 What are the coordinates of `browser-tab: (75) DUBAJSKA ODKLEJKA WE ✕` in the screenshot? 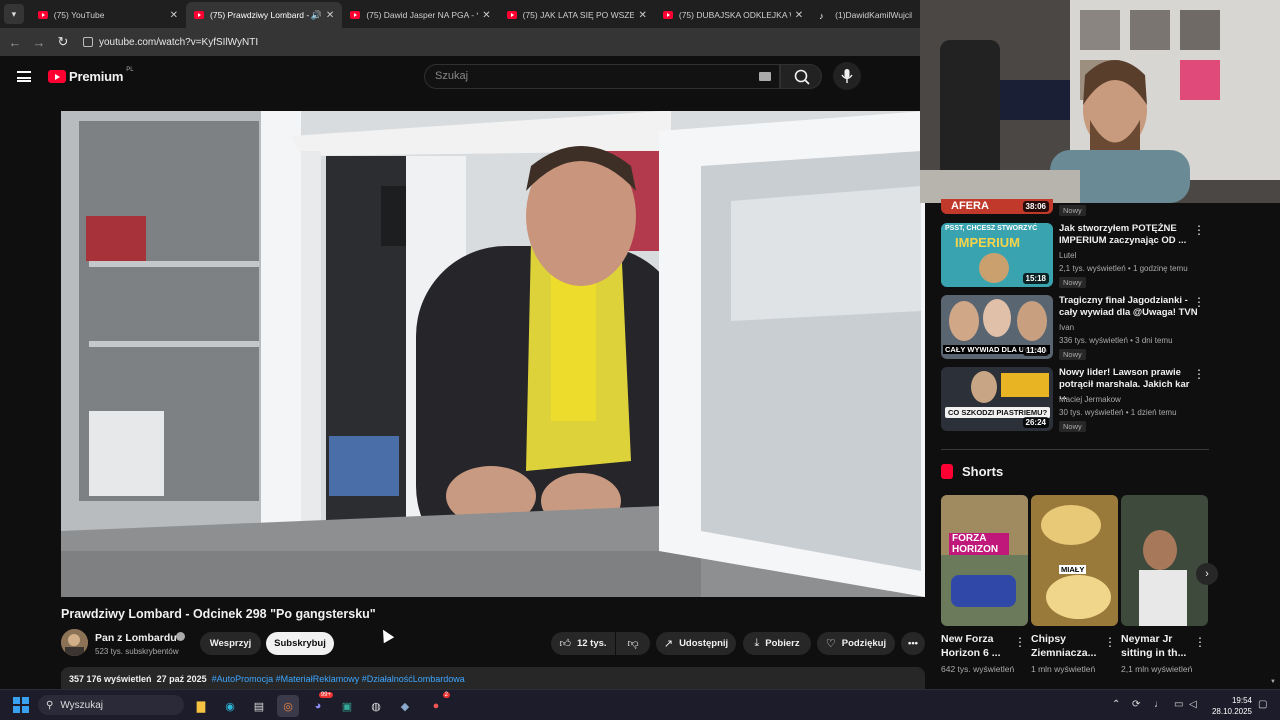 It's located at (733, 15).